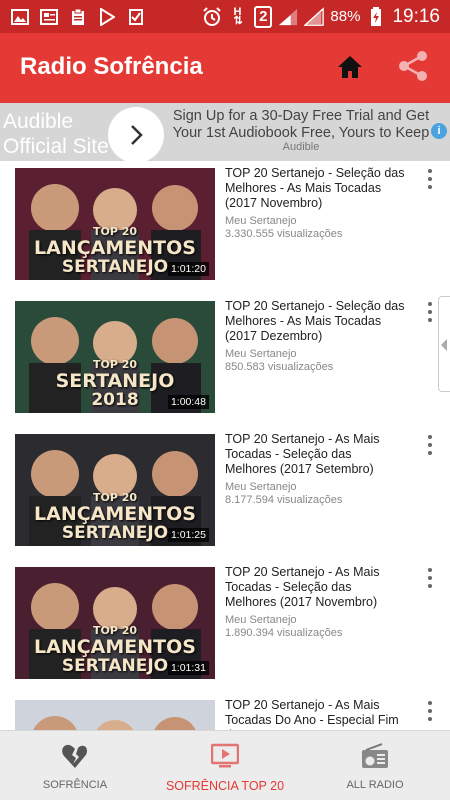  Describe the element at coordinates (225, 755) in the screenshot. I see `tv-play-icon` at that location.